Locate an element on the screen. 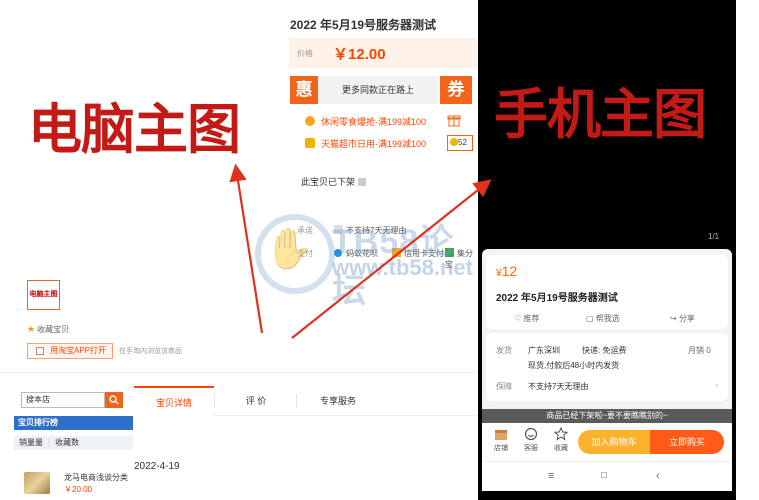  shop-tab: 店铺 is located at coordinates (501, 440).